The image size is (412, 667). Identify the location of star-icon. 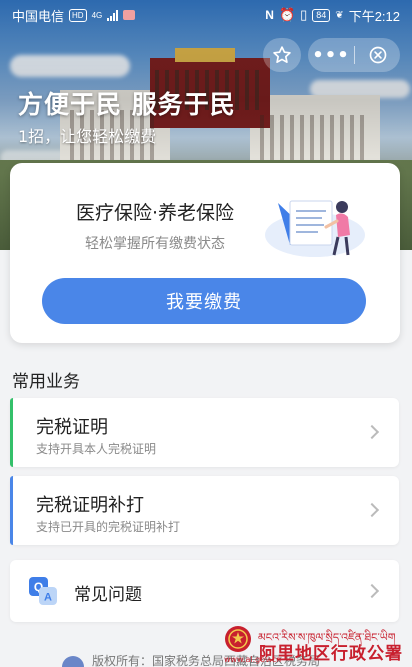
(282, 55).